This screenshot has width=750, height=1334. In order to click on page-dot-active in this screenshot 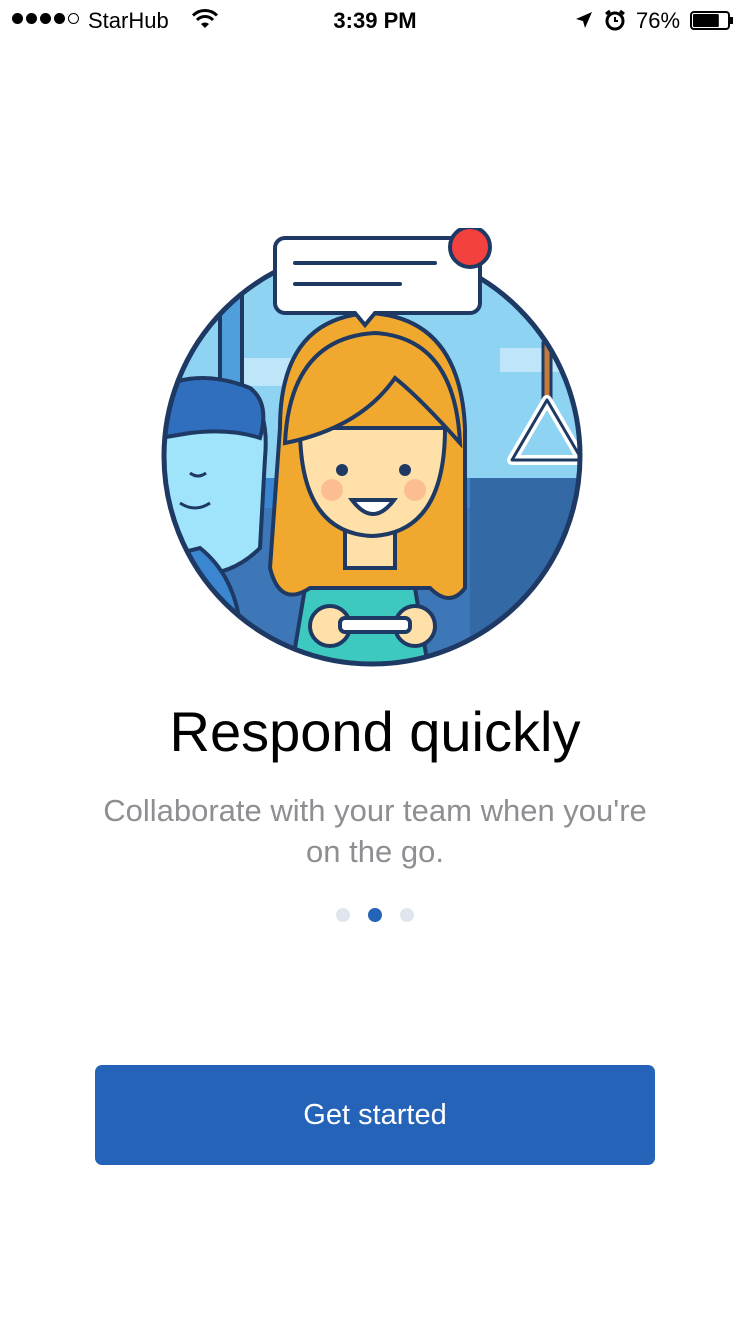, I will do `click(375, 915)`.